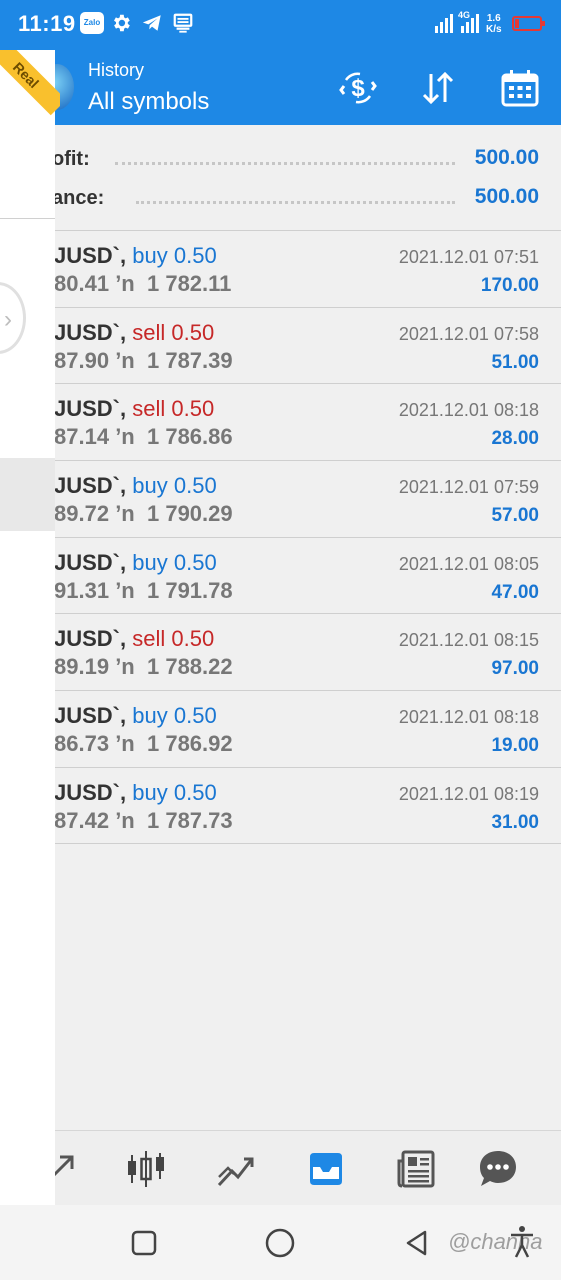 The height and width of the screenshot is (1280, 561). What do you see at coordinates (82, 590) in the screenshot?
I see `deal-open-price: 91.31` at bounding box center [82, 590].